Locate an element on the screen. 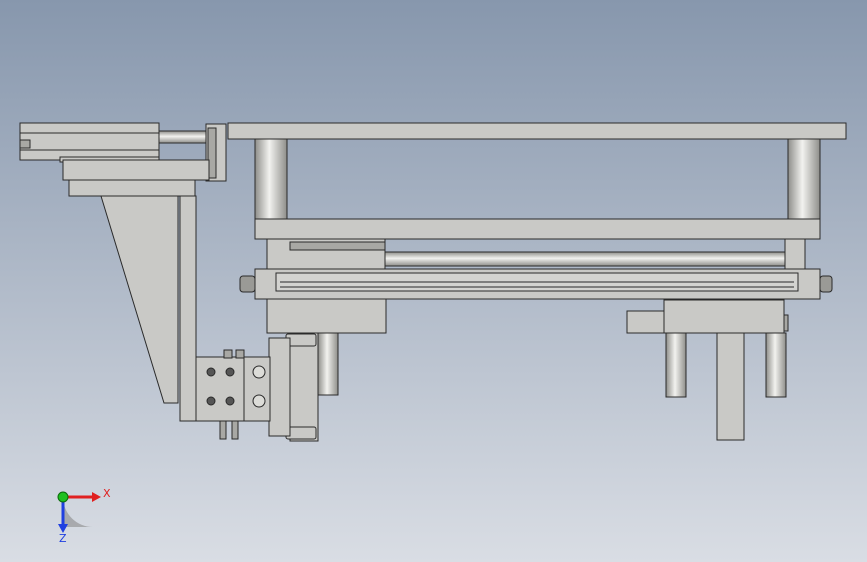 The image size is (867, 562). valve-body is located at coordinates (220, 389).